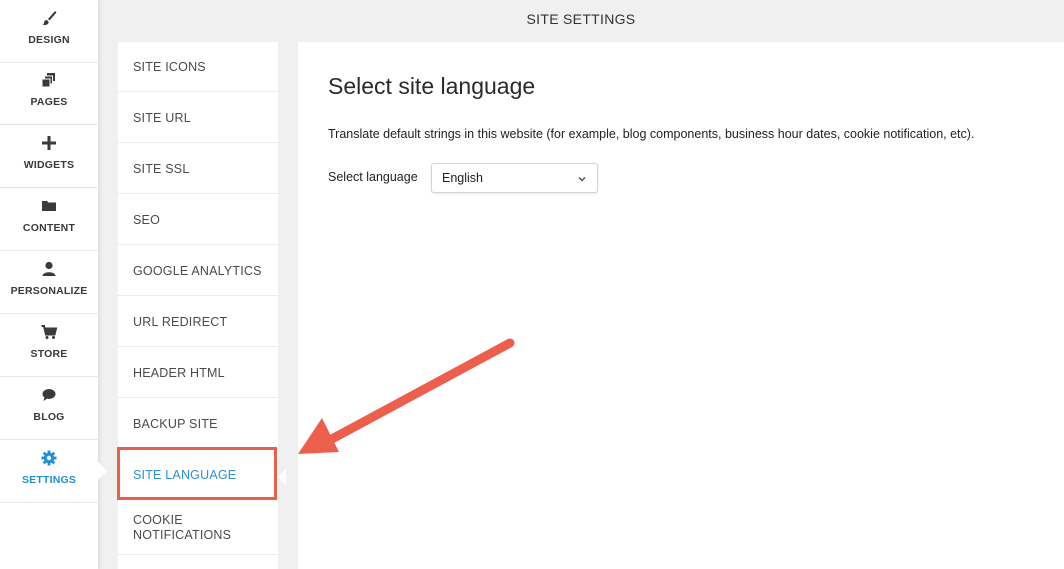 This screenshot has height=569, width=1064. Describe the element at coordinates (198, 322) in the screenshot. I see `menu-item-url-redirect: URL REDIRECT` at that location.